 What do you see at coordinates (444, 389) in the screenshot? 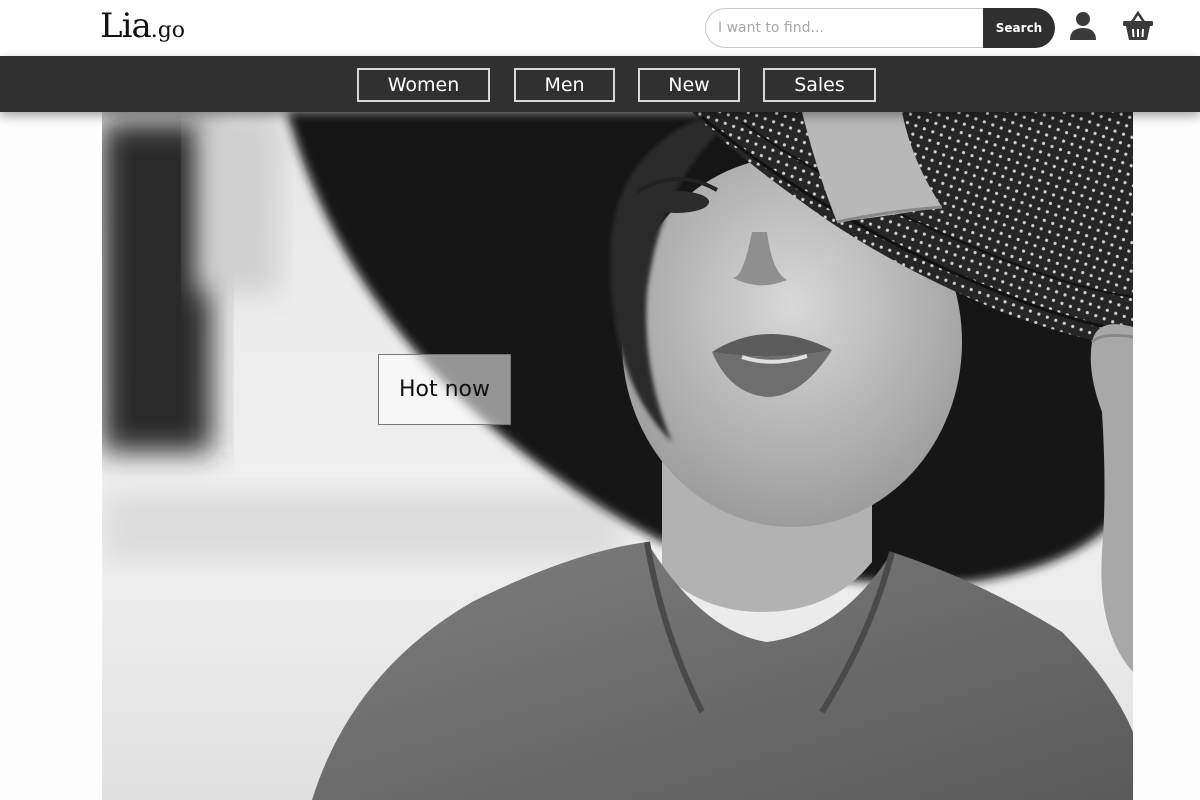
I see `hot-now-button: Hot now` at bounding box center [444, 389].